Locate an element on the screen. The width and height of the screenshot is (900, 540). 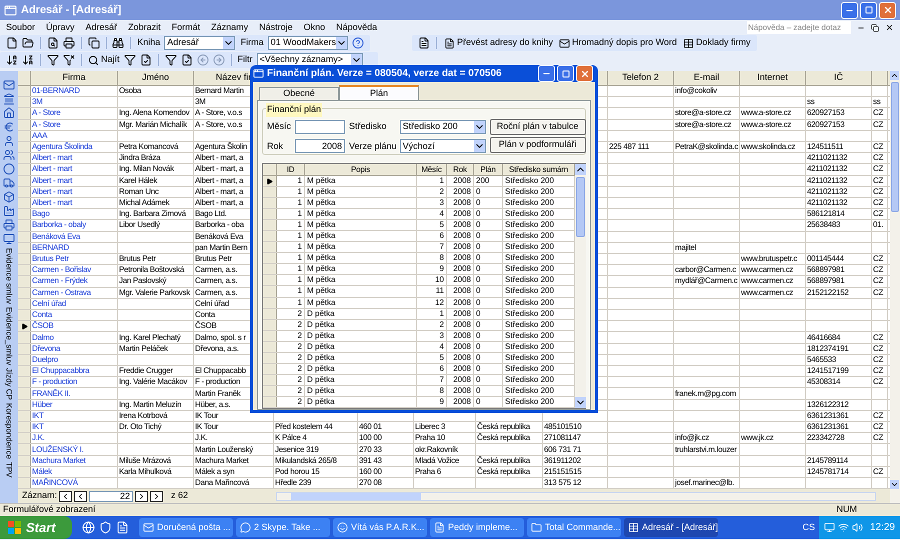
column-header: IČ is located at coordinates (838, 78).